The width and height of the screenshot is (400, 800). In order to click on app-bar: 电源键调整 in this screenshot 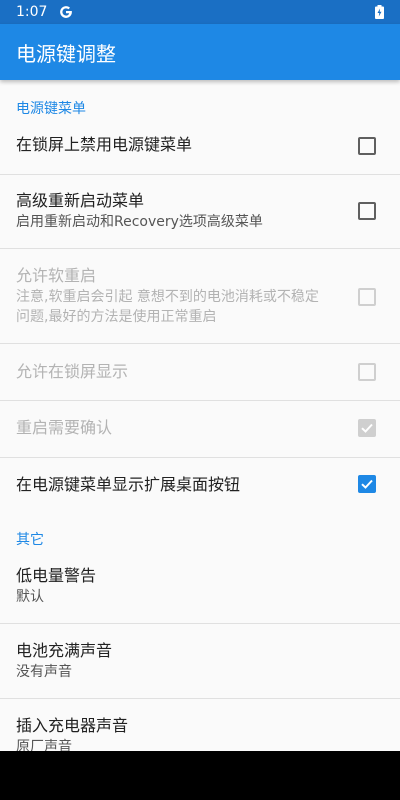, I will do `click(200, 52)`.